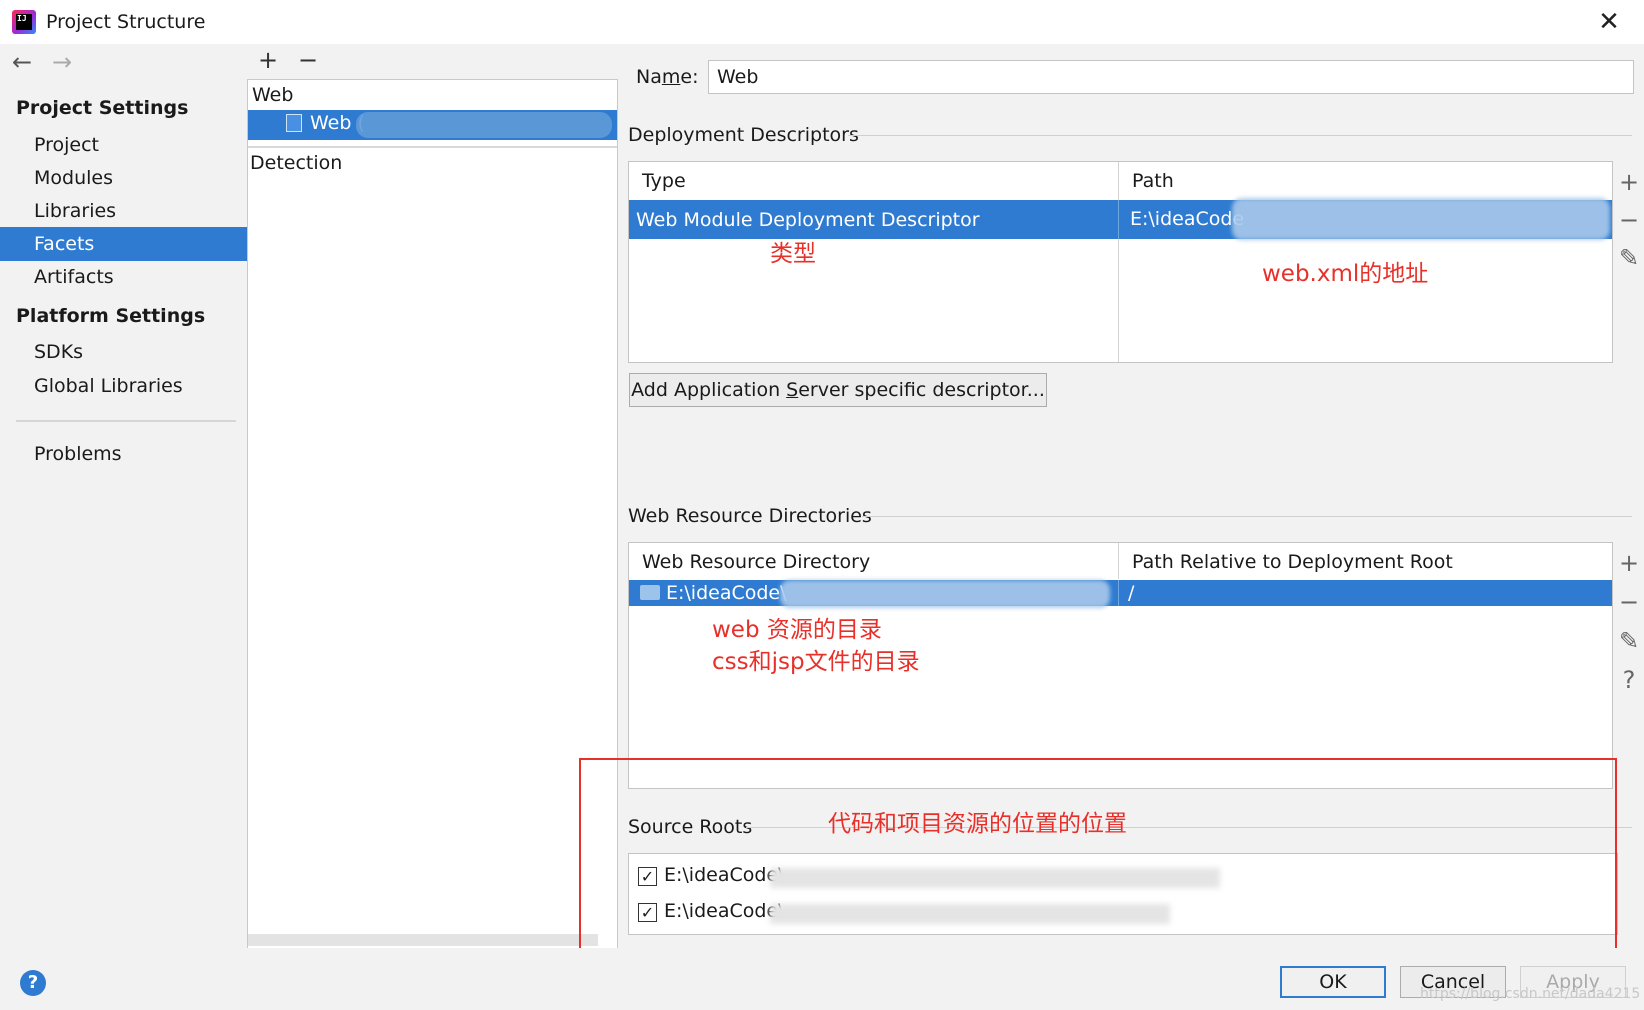 The height and width of the screenshot is (1010, 1644). Describe the element at coordinates (1153, 181) in the screenshot. I see `column-header-path: Path` at that location.